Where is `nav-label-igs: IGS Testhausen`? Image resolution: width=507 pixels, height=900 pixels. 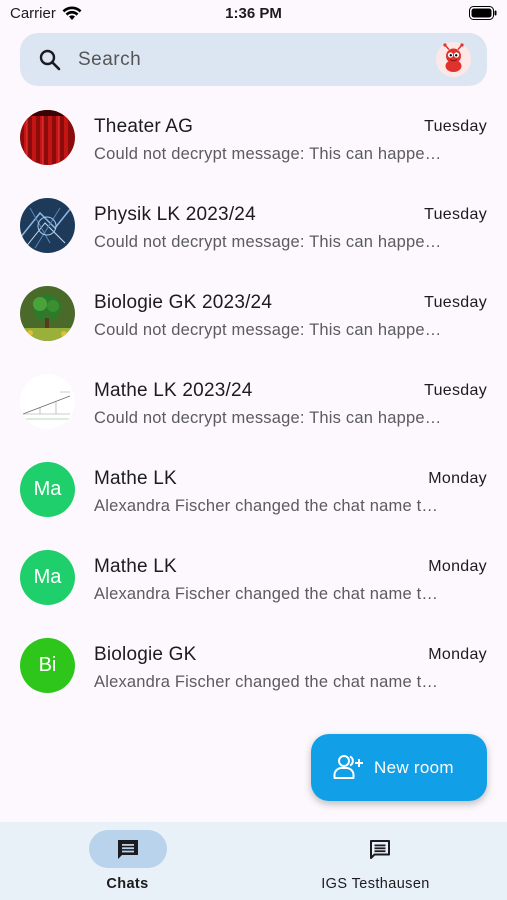 nav-label-igs: IGS Testhausen is located at coordinates (375, 884).